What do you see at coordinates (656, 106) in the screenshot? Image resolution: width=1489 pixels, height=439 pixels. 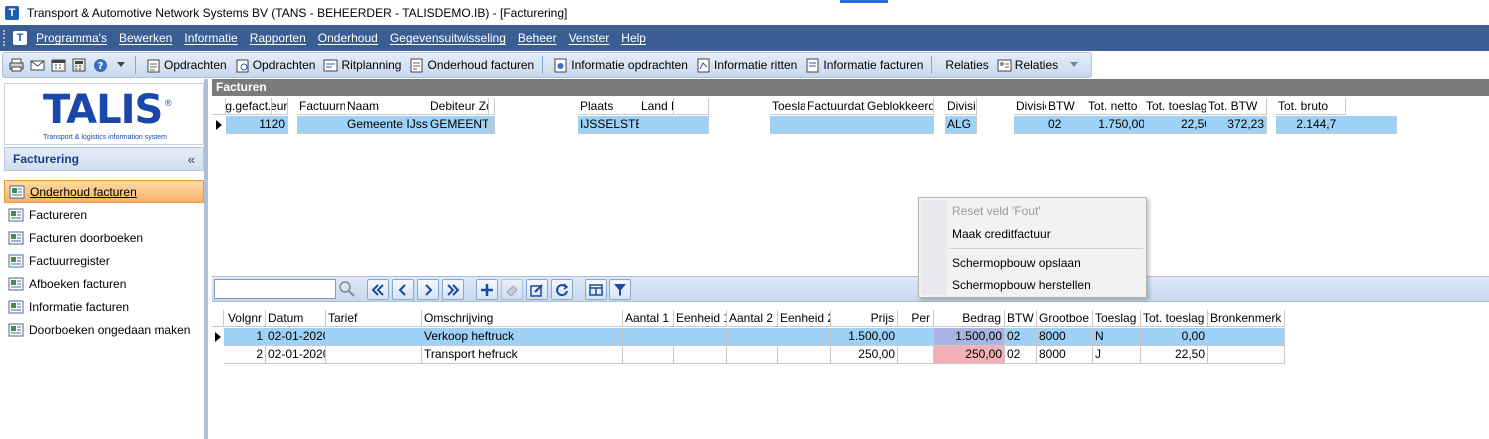 I see `column-header: Land L` at bounding box center [656, 106].